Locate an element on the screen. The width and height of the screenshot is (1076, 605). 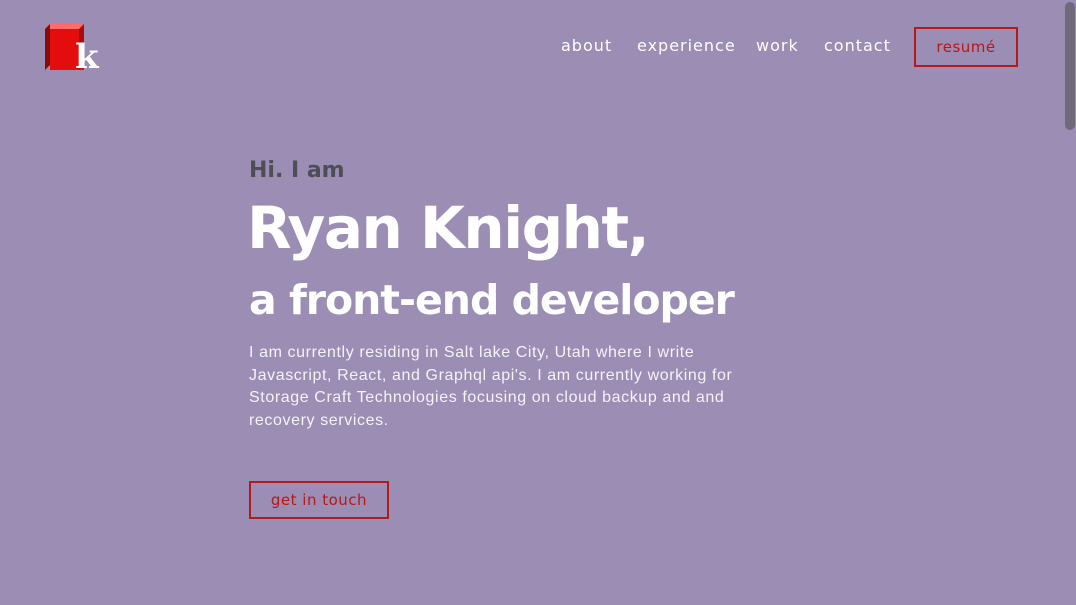
resume-button: resumé is located at coordinates (966, 47).